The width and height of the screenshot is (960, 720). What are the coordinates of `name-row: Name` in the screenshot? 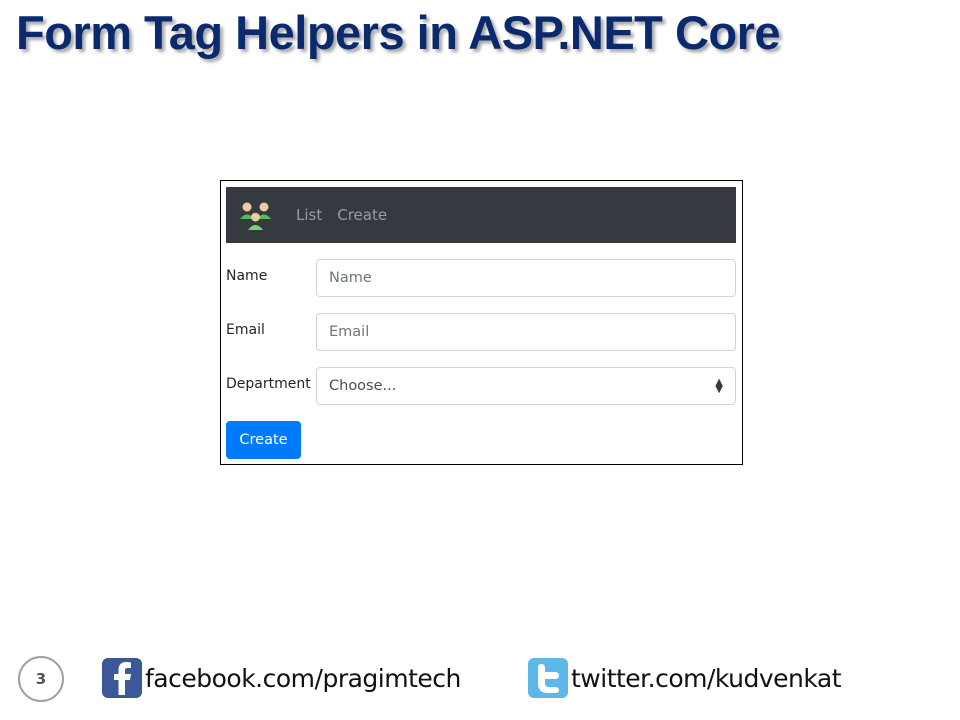 It's located at (481, 278).